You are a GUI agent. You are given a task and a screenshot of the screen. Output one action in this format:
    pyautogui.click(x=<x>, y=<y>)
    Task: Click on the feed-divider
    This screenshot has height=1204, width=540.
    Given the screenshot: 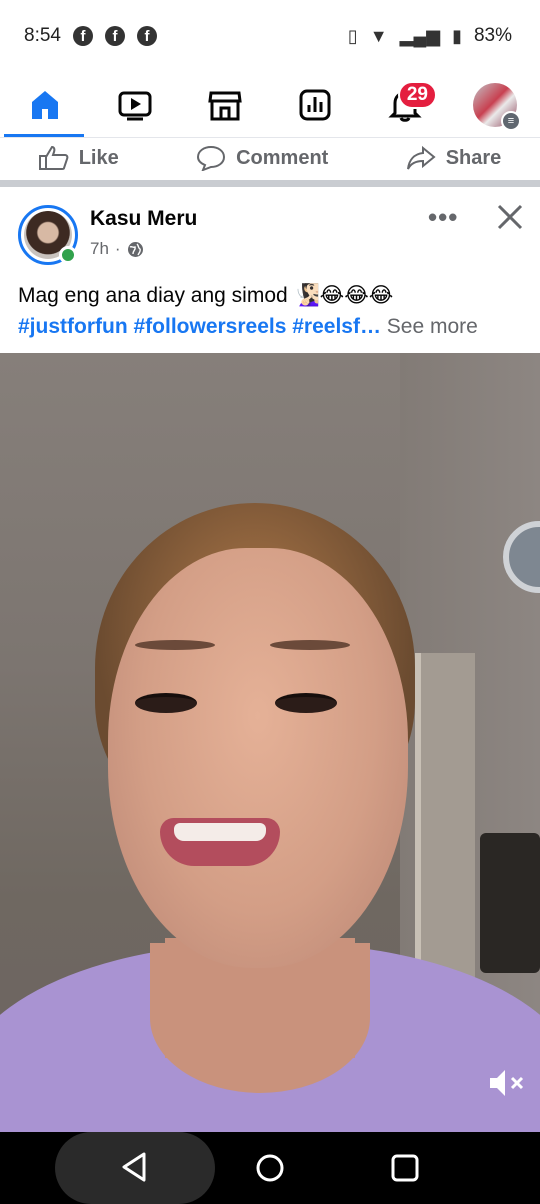 What is the action you would take?
    pyautogui.click(x=270, y=183)
    